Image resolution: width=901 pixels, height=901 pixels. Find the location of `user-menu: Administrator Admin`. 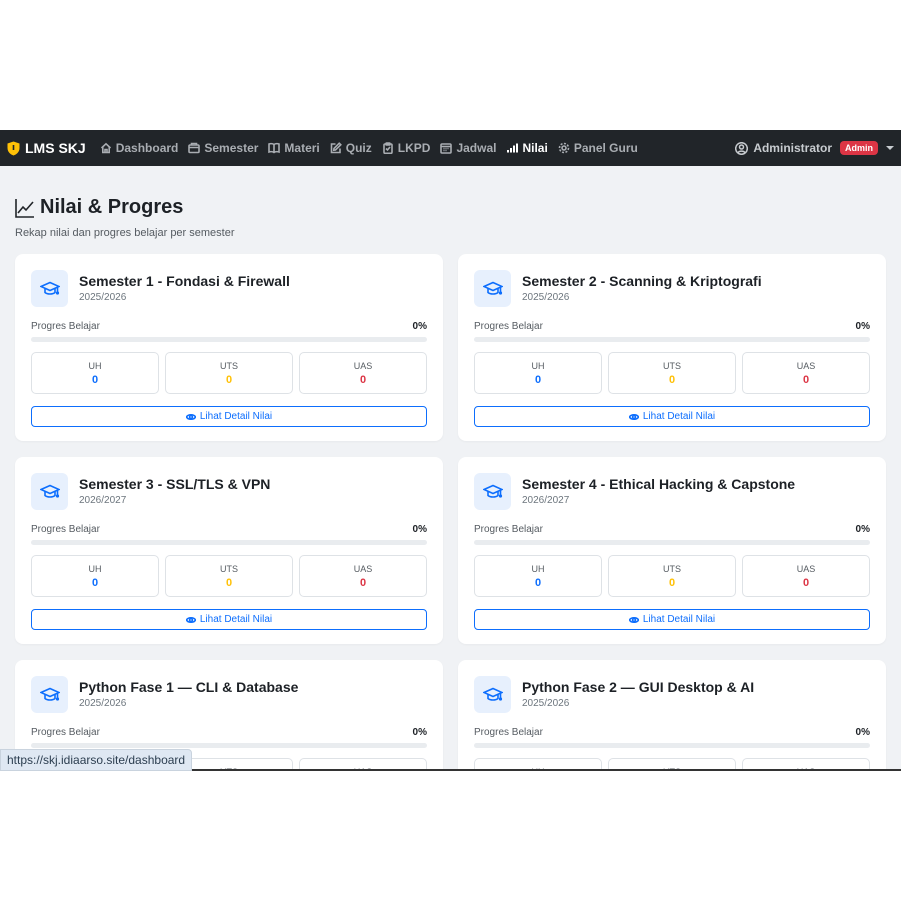

user-menu: Administrator Admin is located at coordinates (814, 148).